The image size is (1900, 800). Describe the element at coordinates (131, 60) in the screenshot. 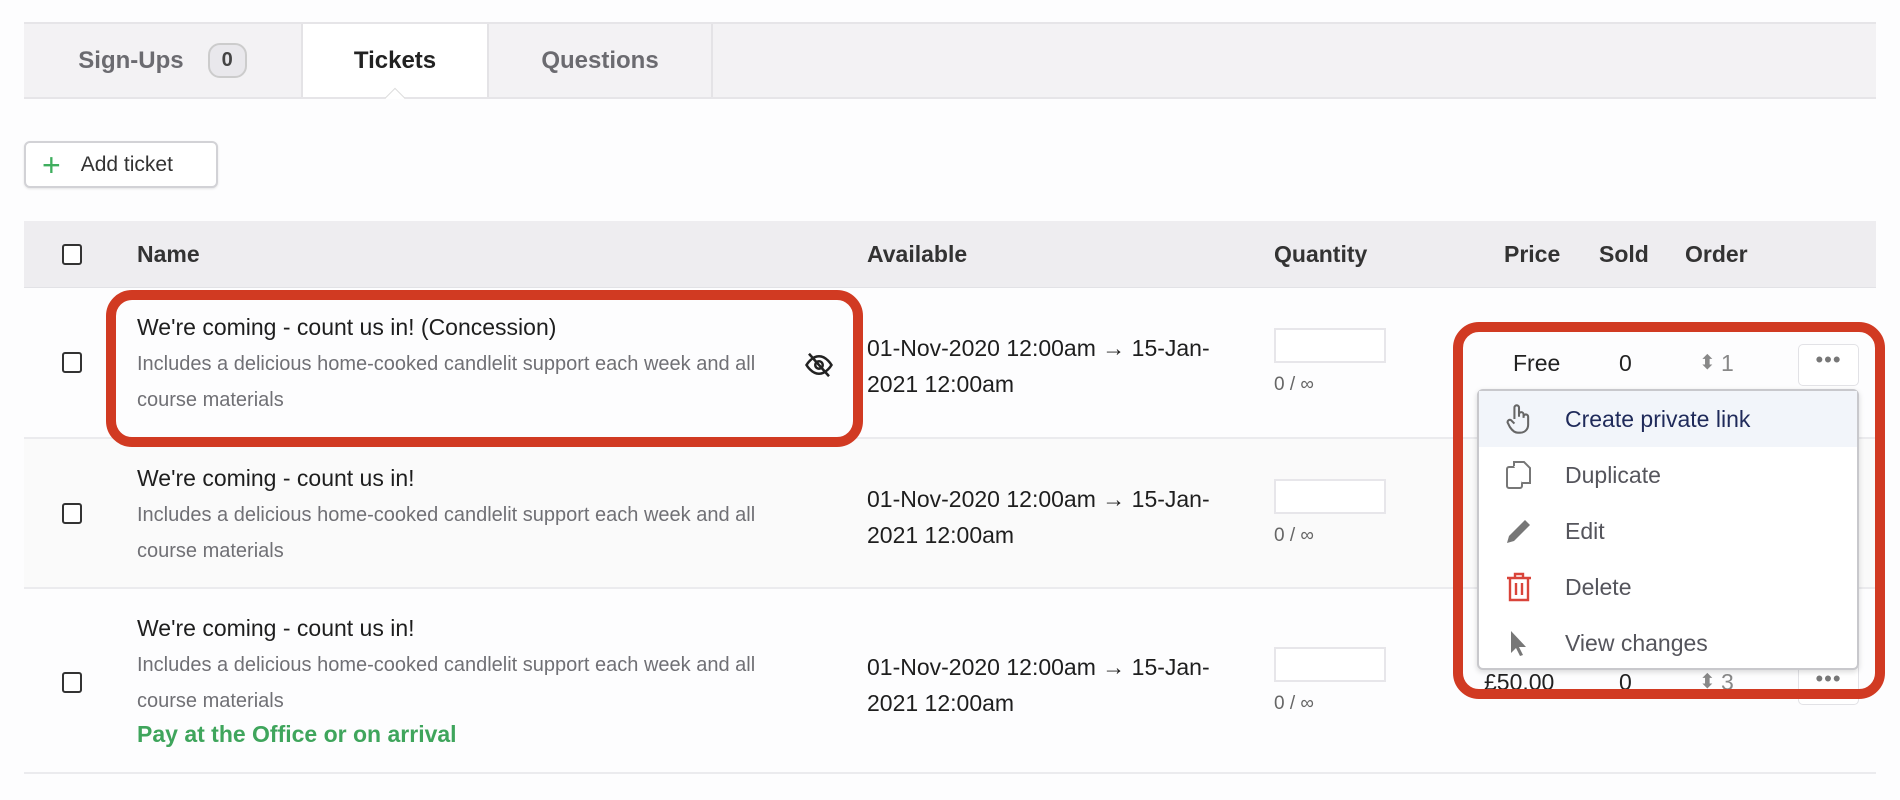

I see `tab-label: Sign-Ups` at that location.